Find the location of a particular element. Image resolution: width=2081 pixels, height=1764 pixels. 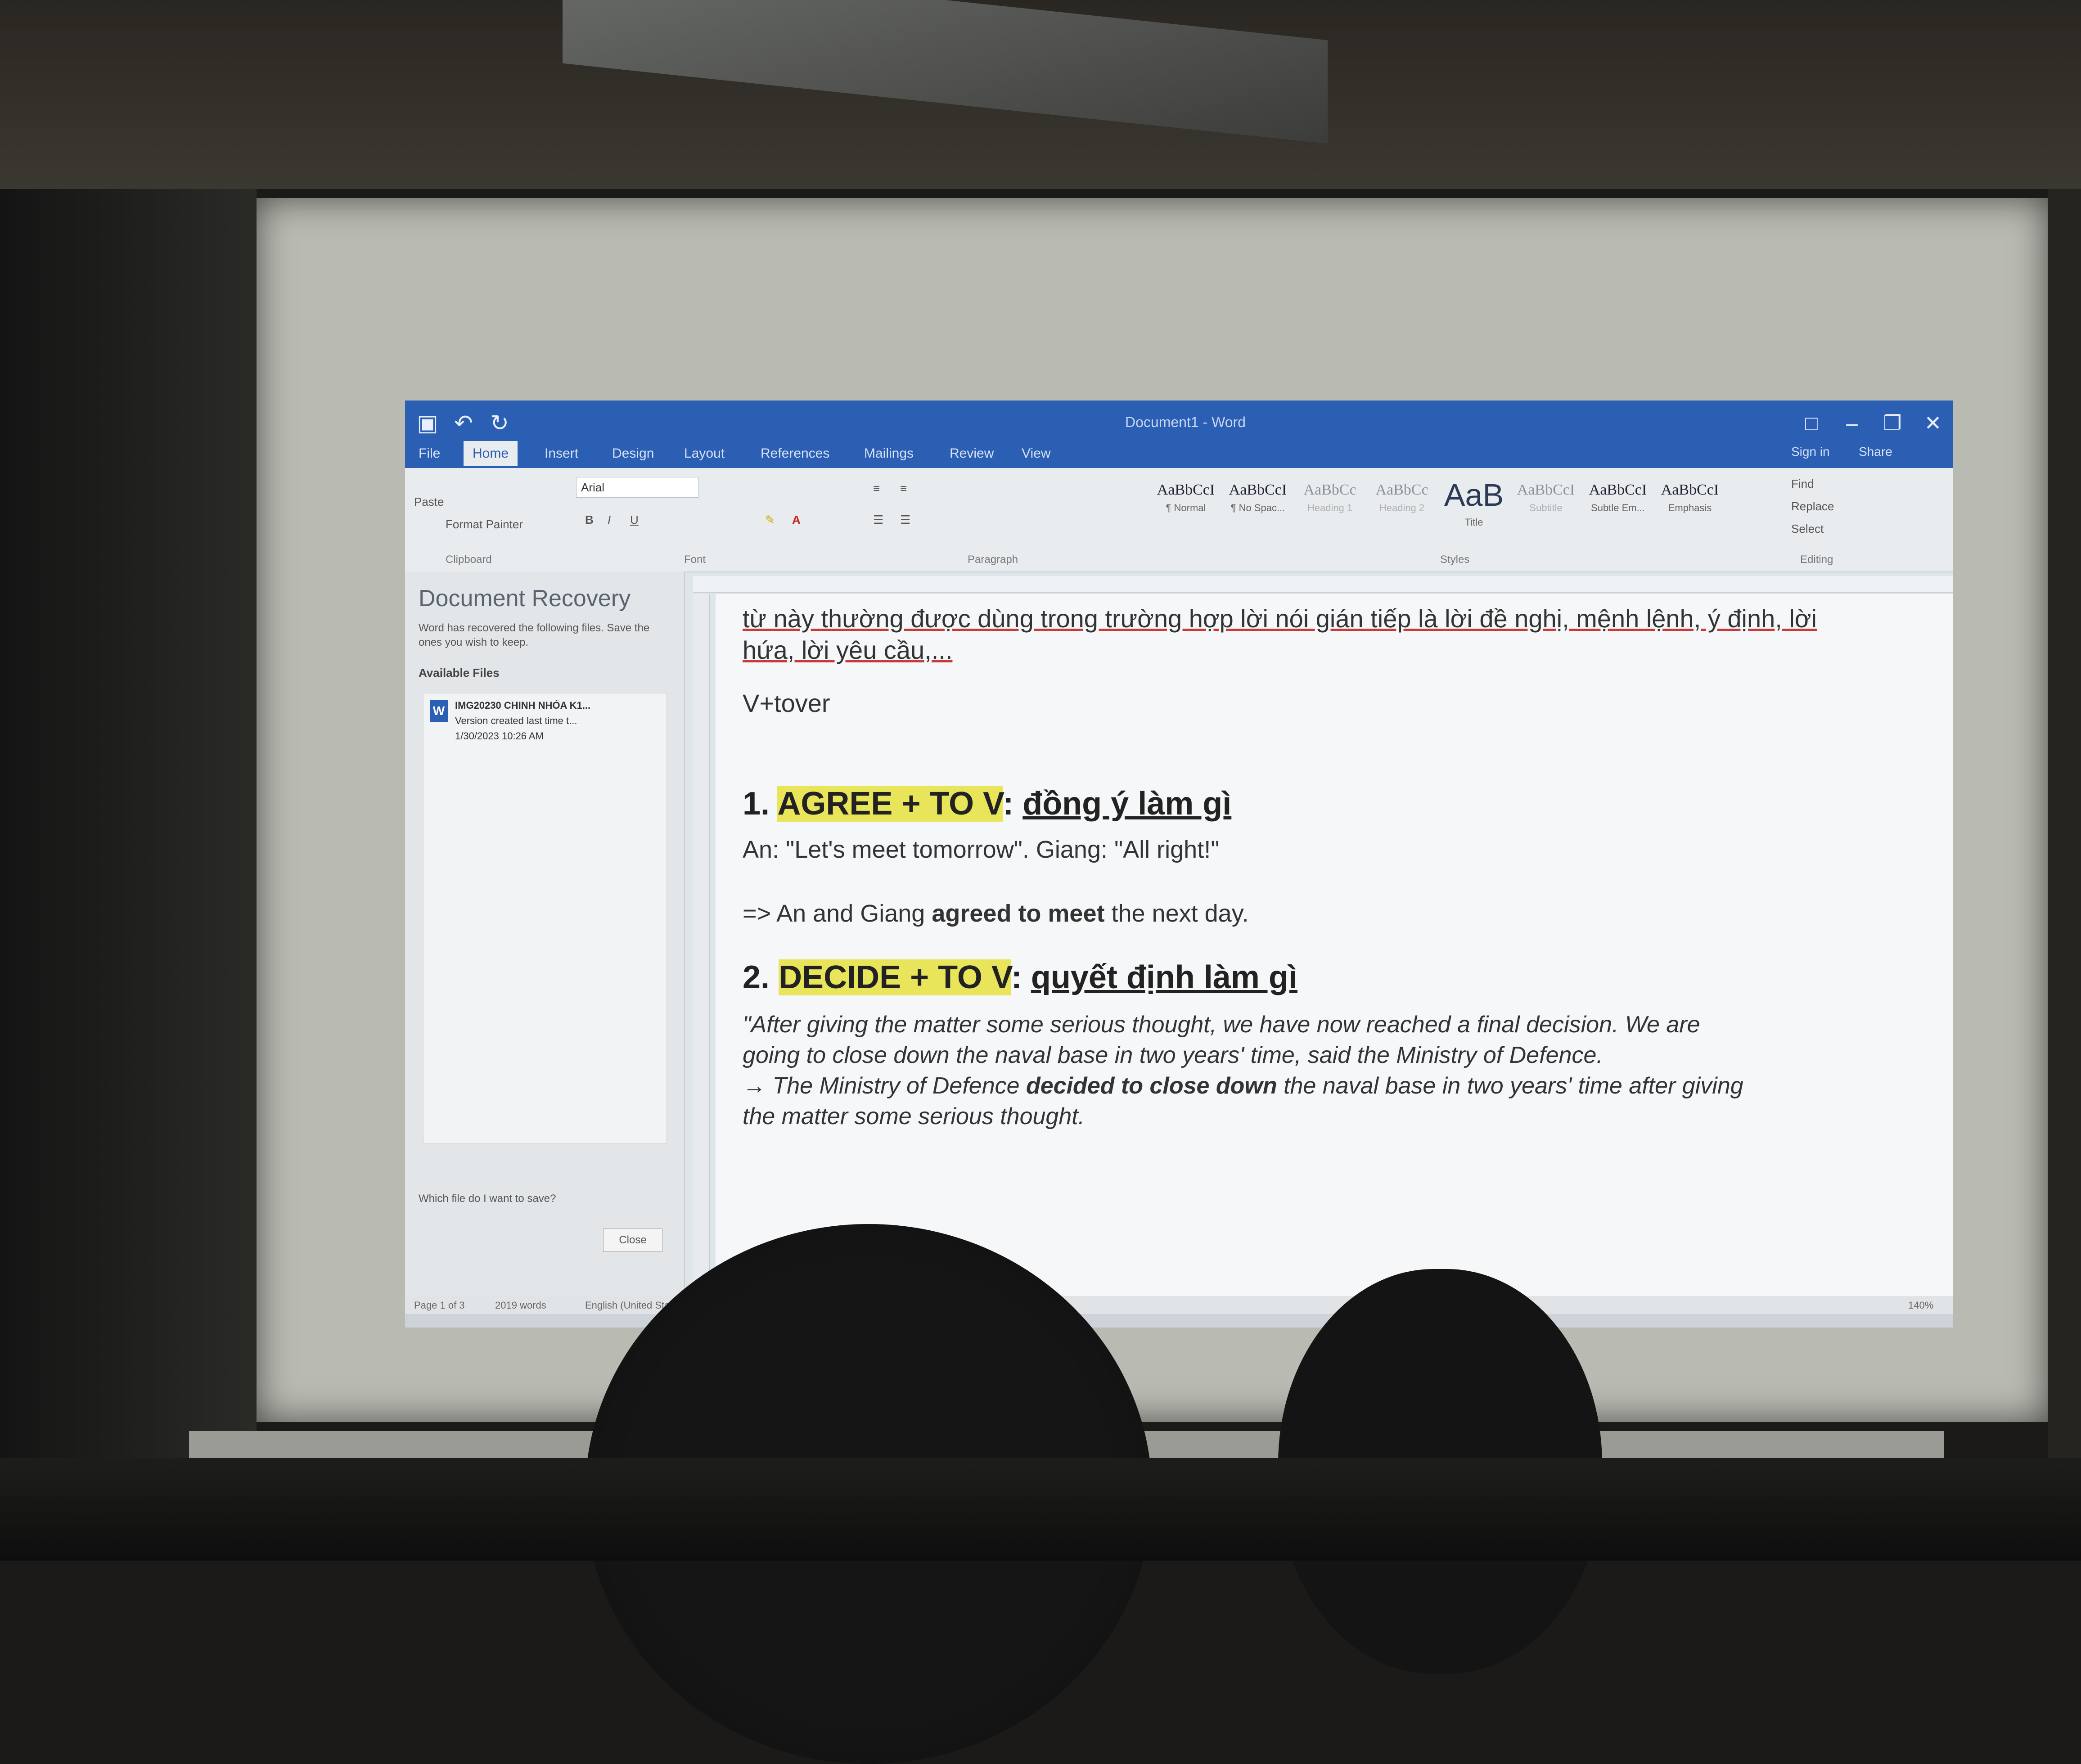

paste-button: Paste is located at coordinates (429, 502).